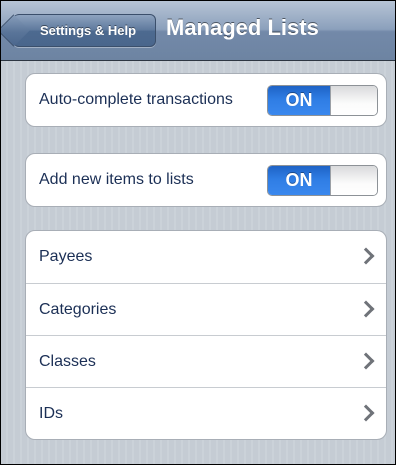 The image size is (396, 465). I want to click on add-items-switch: ON, so click(322, 180).